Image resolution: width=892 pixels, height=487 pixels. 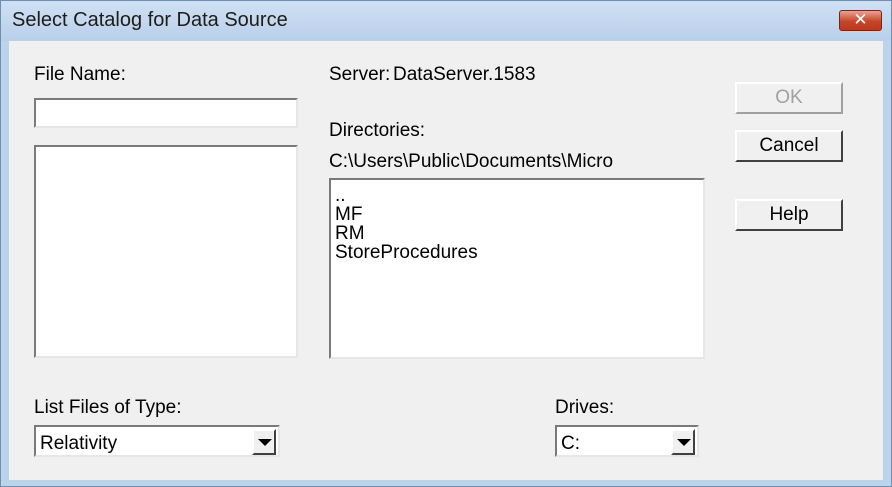 What do you see at coordinates (406, 195) in the screenshot?
I see `directory-item-parent: ..` at bounding box center [406, 195].